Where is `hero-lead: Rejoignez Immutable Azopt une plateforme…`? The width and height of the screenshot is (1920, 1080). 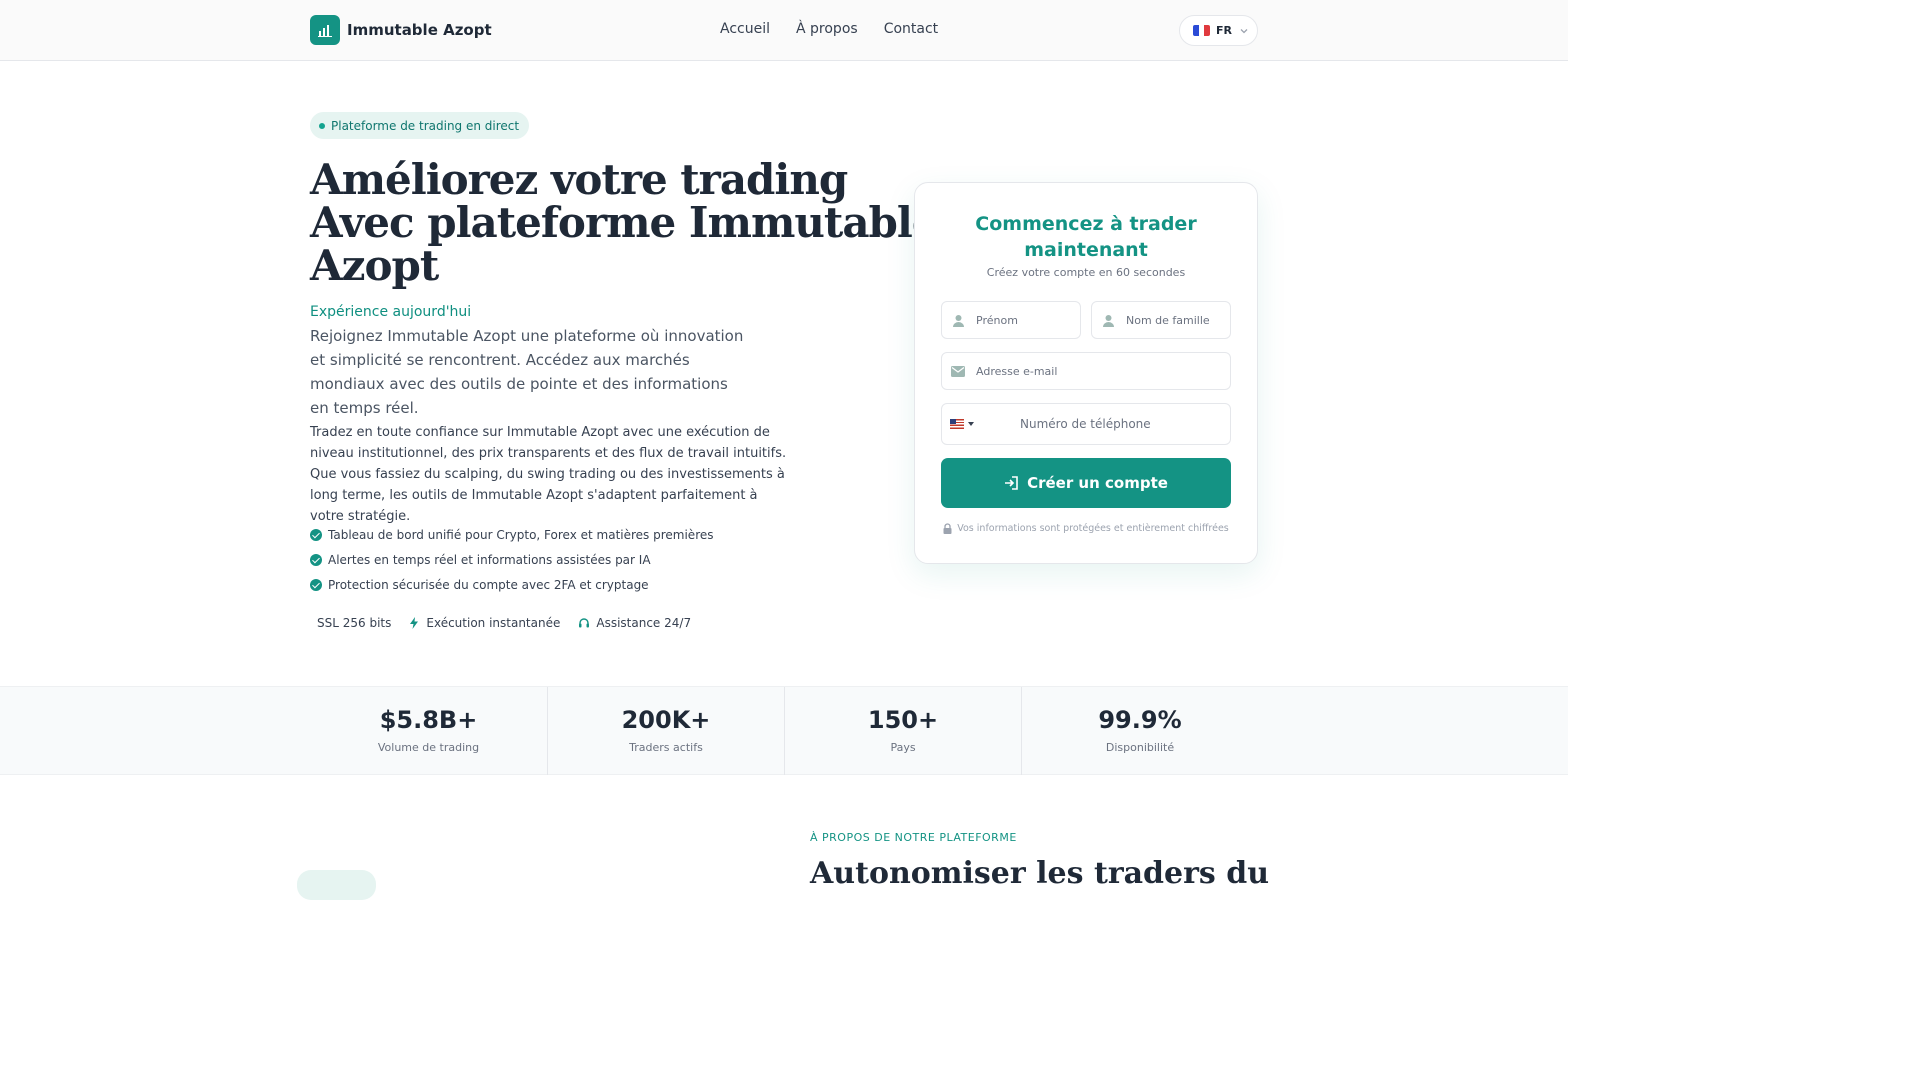
hero-lead: Rejoignez Immutable Azopt une plateforme… is located at coordinates (527, 372).